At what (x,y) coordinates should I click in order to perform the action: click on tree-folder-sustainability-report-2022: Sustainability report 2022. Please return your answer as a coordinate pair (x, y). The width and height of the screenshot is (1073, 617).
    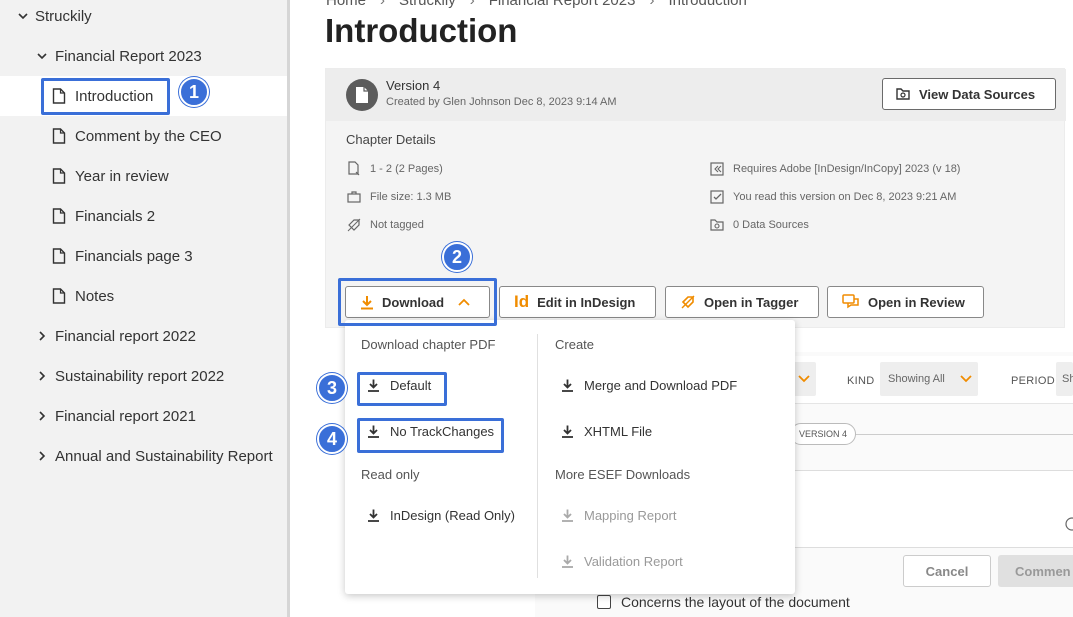
    Looking at the image, I should click on (143, 376).